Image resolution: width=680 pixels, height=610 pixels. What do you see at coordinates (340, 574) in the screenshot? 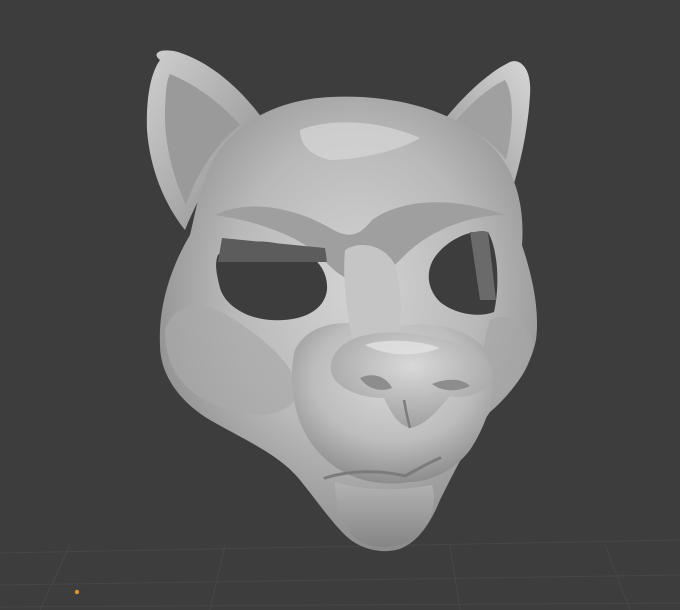
I see `floor-grid` at bounding box center [340, 574].